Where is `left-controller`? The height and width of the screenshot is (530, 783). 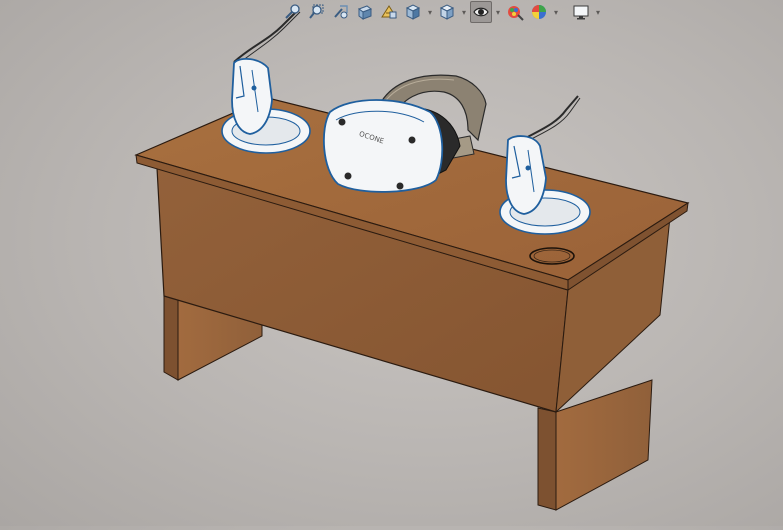
left-controller is located at coordinates (266, 81).